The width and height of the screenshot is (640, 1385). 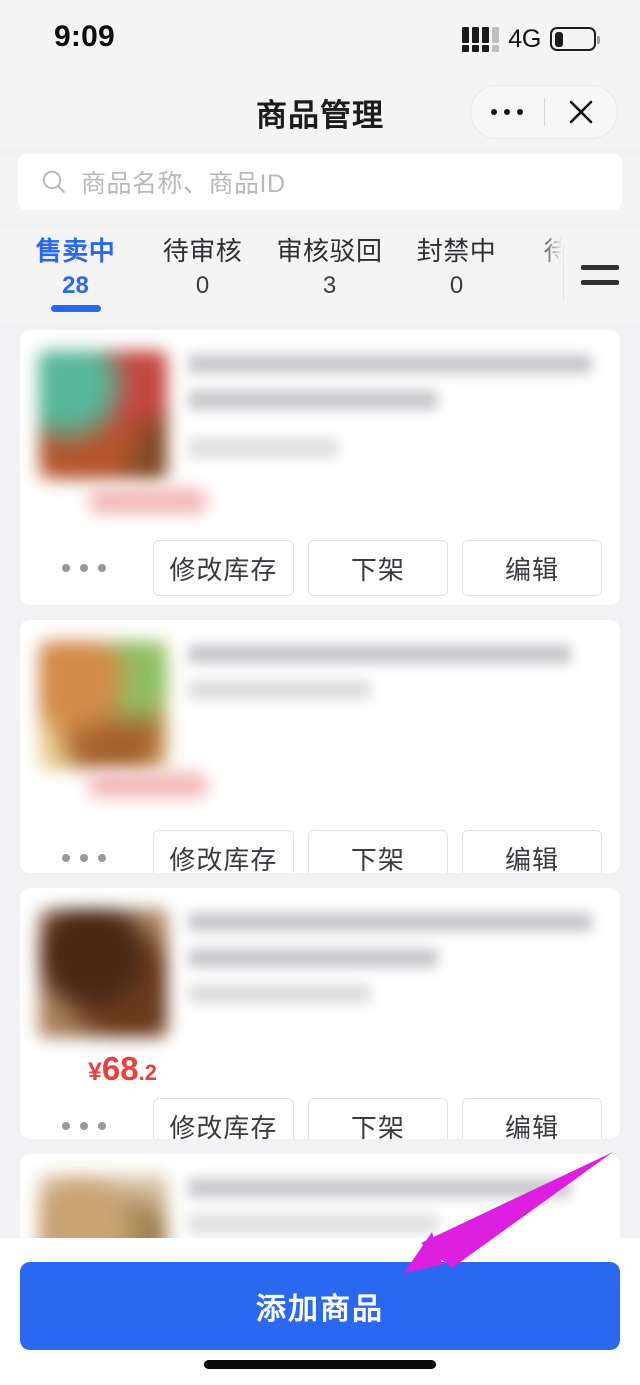 I want to click on hamburger-menu-icon, so click(x=600, y=275).